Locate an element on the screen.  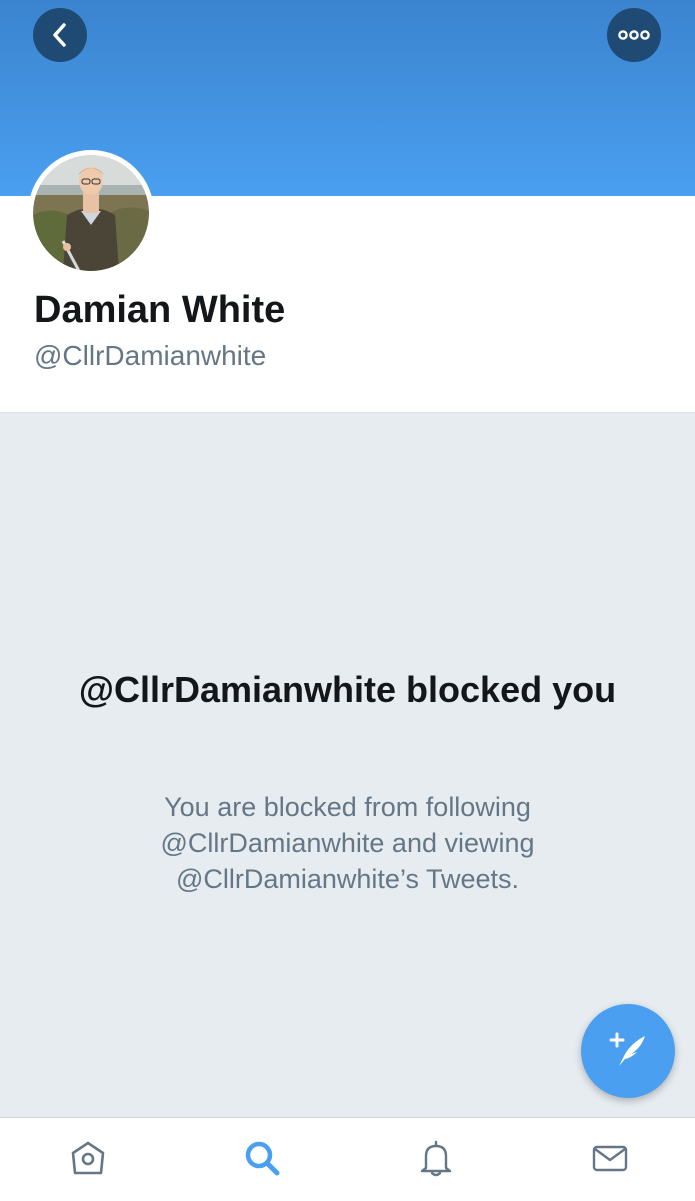
compose-tweet-button is located at coordinates (628, 1051).